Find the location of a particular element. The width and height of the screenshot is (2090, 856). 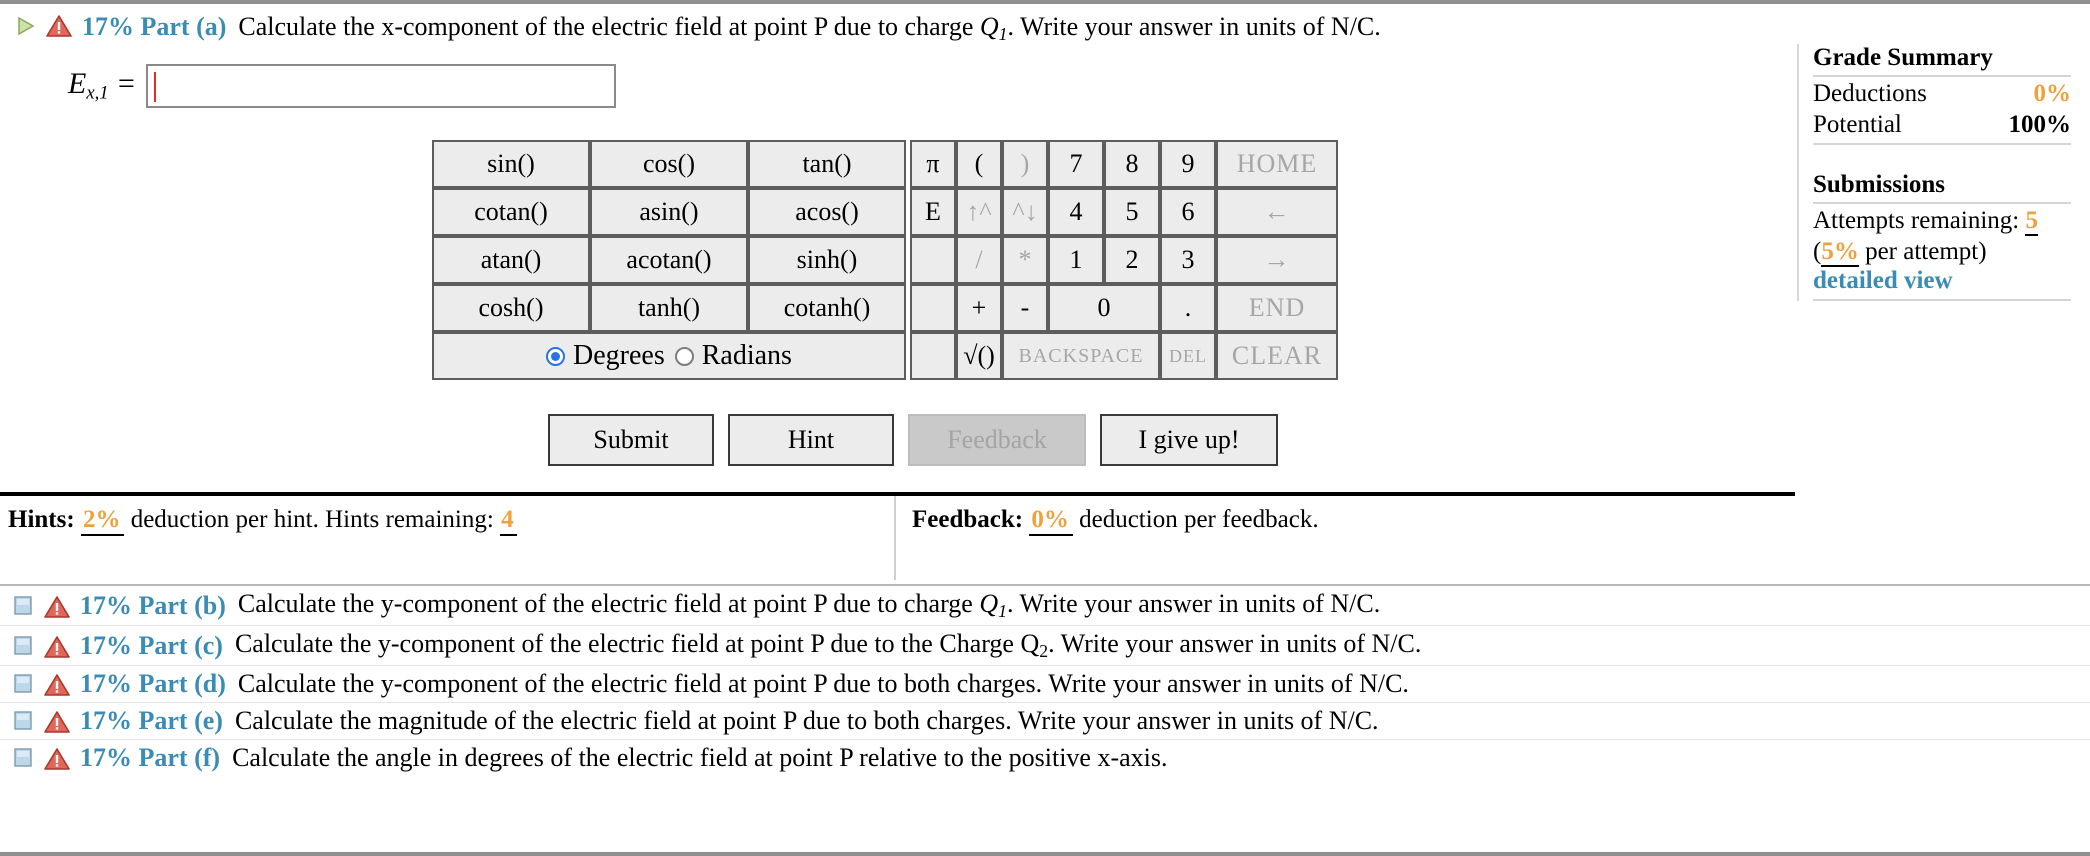

per-attempt-text: per attempt) is located at coordinates (1922, 251).